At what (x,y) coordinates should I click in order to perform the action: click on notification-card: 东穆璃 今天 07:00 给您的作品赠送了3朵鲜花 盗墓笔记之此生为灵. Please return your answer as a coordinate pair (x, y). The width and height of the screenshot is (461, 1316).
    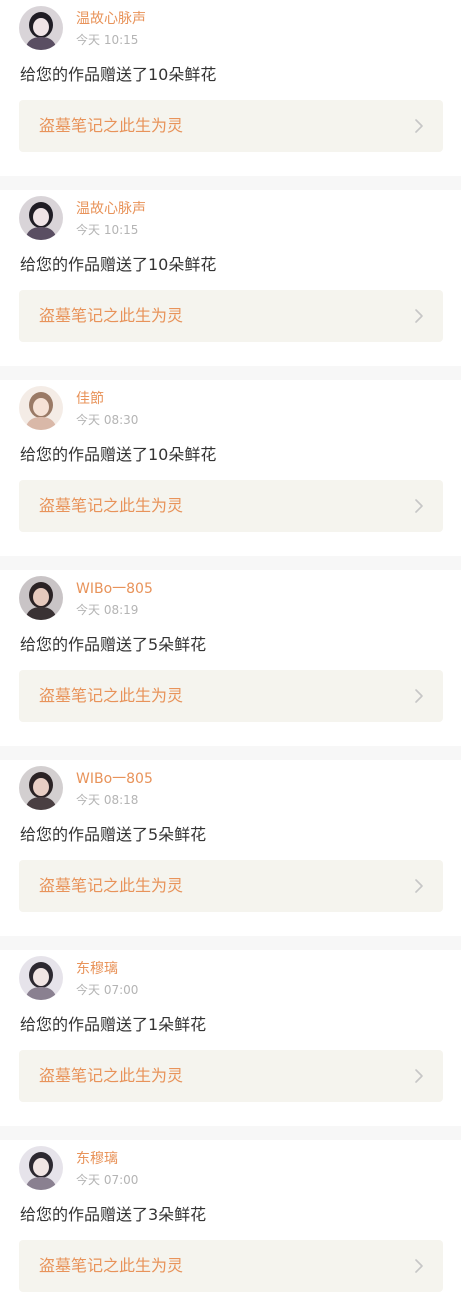
    Looking at the image, I should click on (230, 1228).